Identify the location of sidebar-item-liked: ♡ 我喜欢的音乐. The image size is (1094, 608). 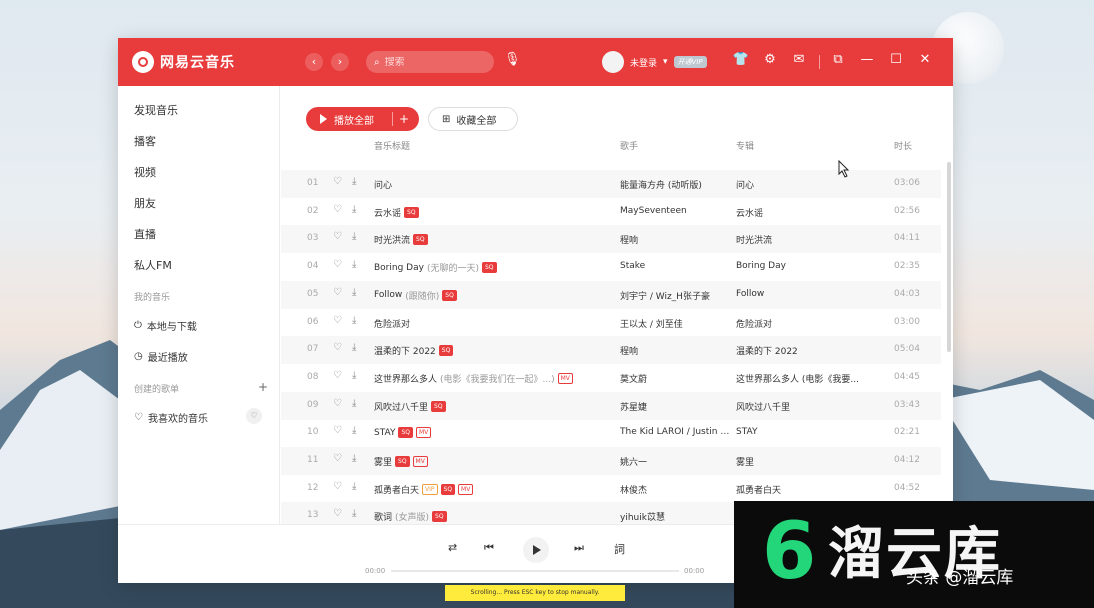
(171, 417).